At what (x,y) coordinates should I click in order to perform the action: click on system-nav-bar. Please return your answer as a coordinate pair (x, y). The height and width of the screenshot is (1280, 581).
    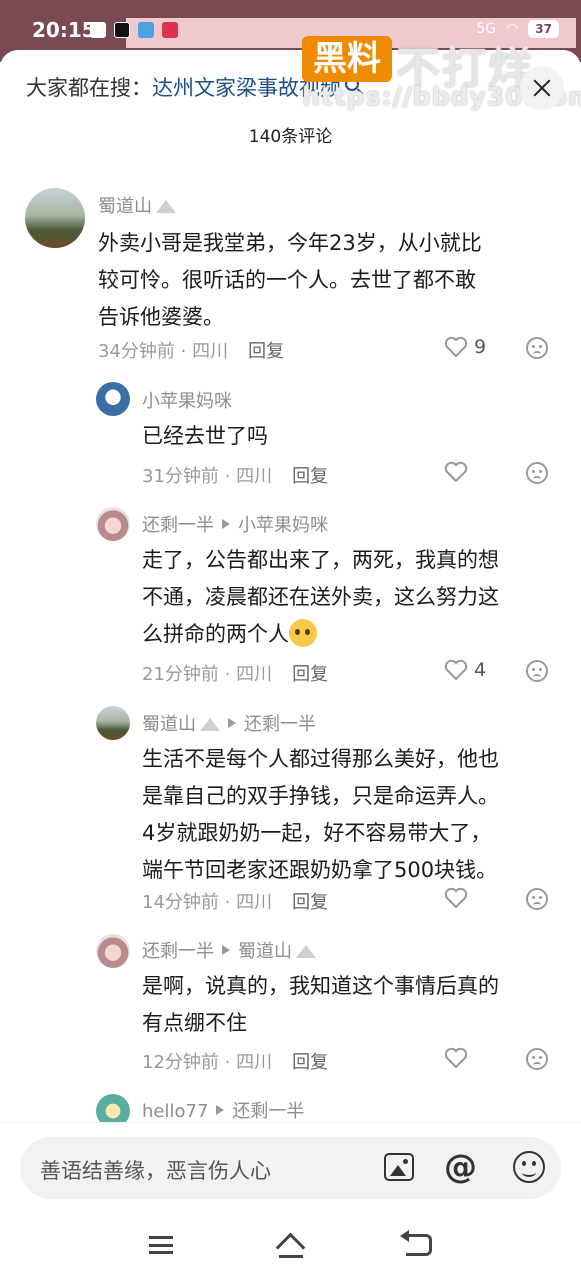
    Looking at the image, I should click on (290, 1245).